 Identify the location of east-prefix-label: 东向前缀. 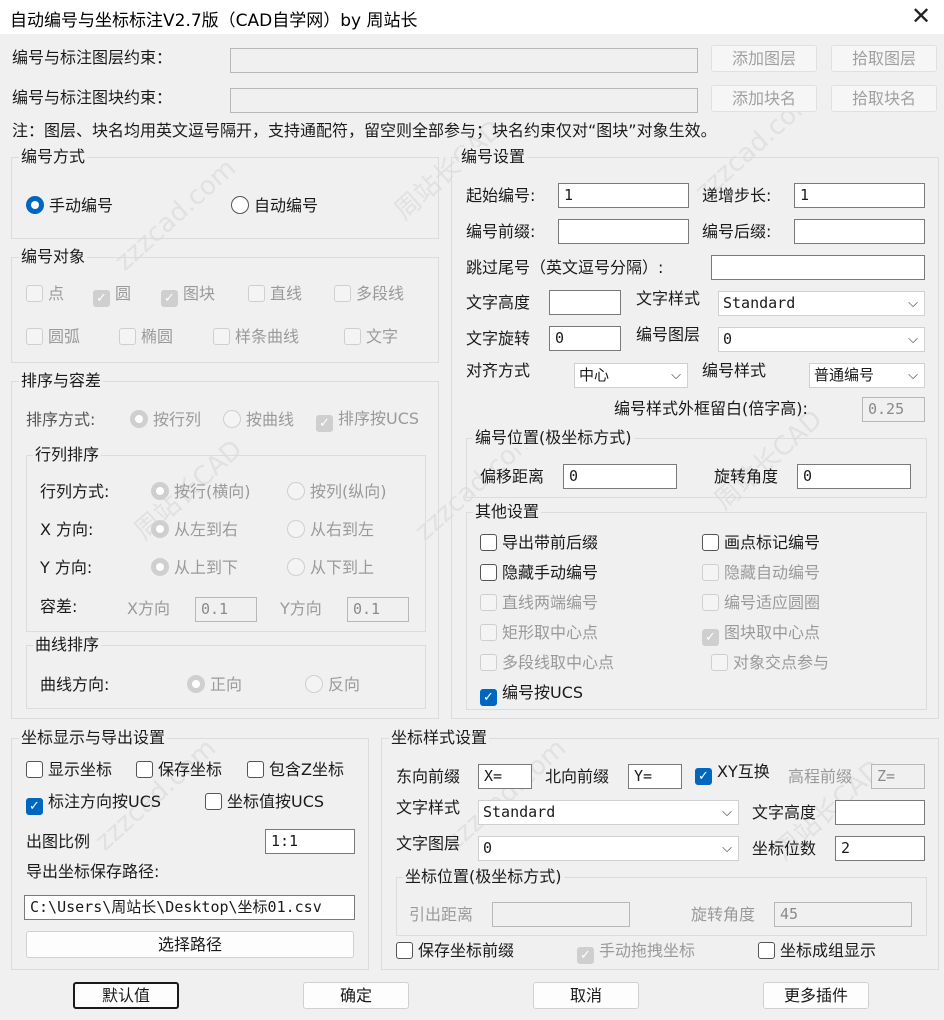
(428, 776).